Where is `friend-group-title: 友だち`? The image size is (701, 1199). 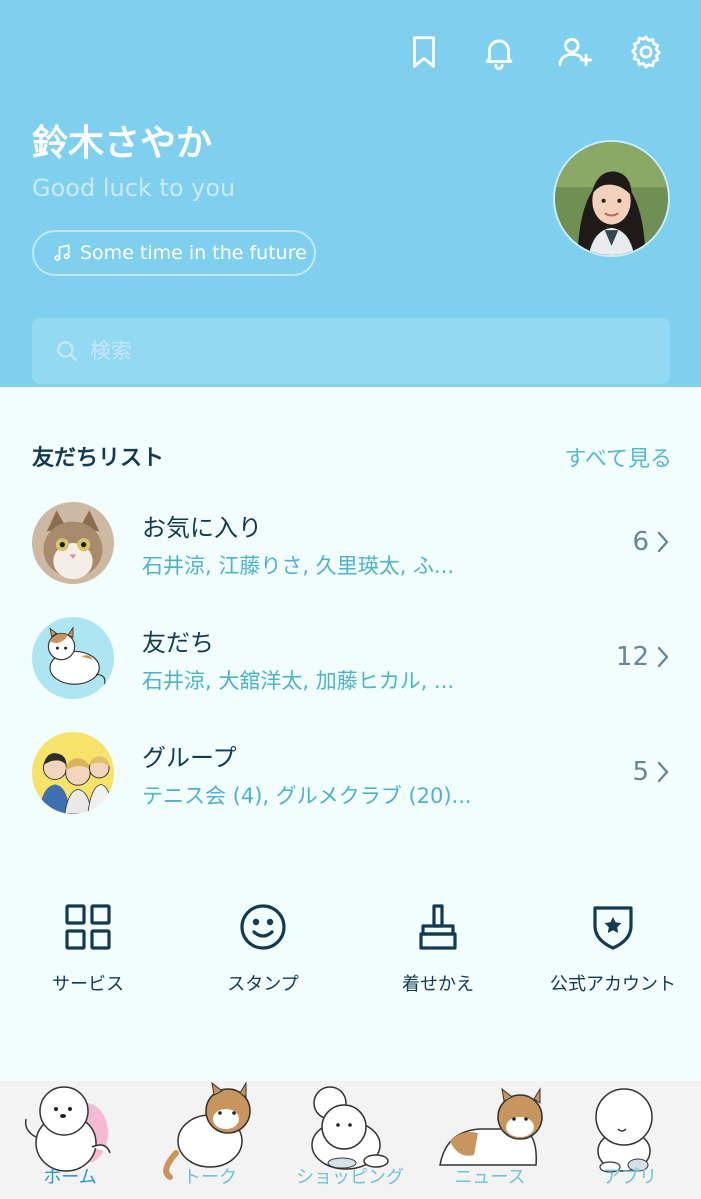
friend-group-title: 友だち is located at coordinates (178, 643).